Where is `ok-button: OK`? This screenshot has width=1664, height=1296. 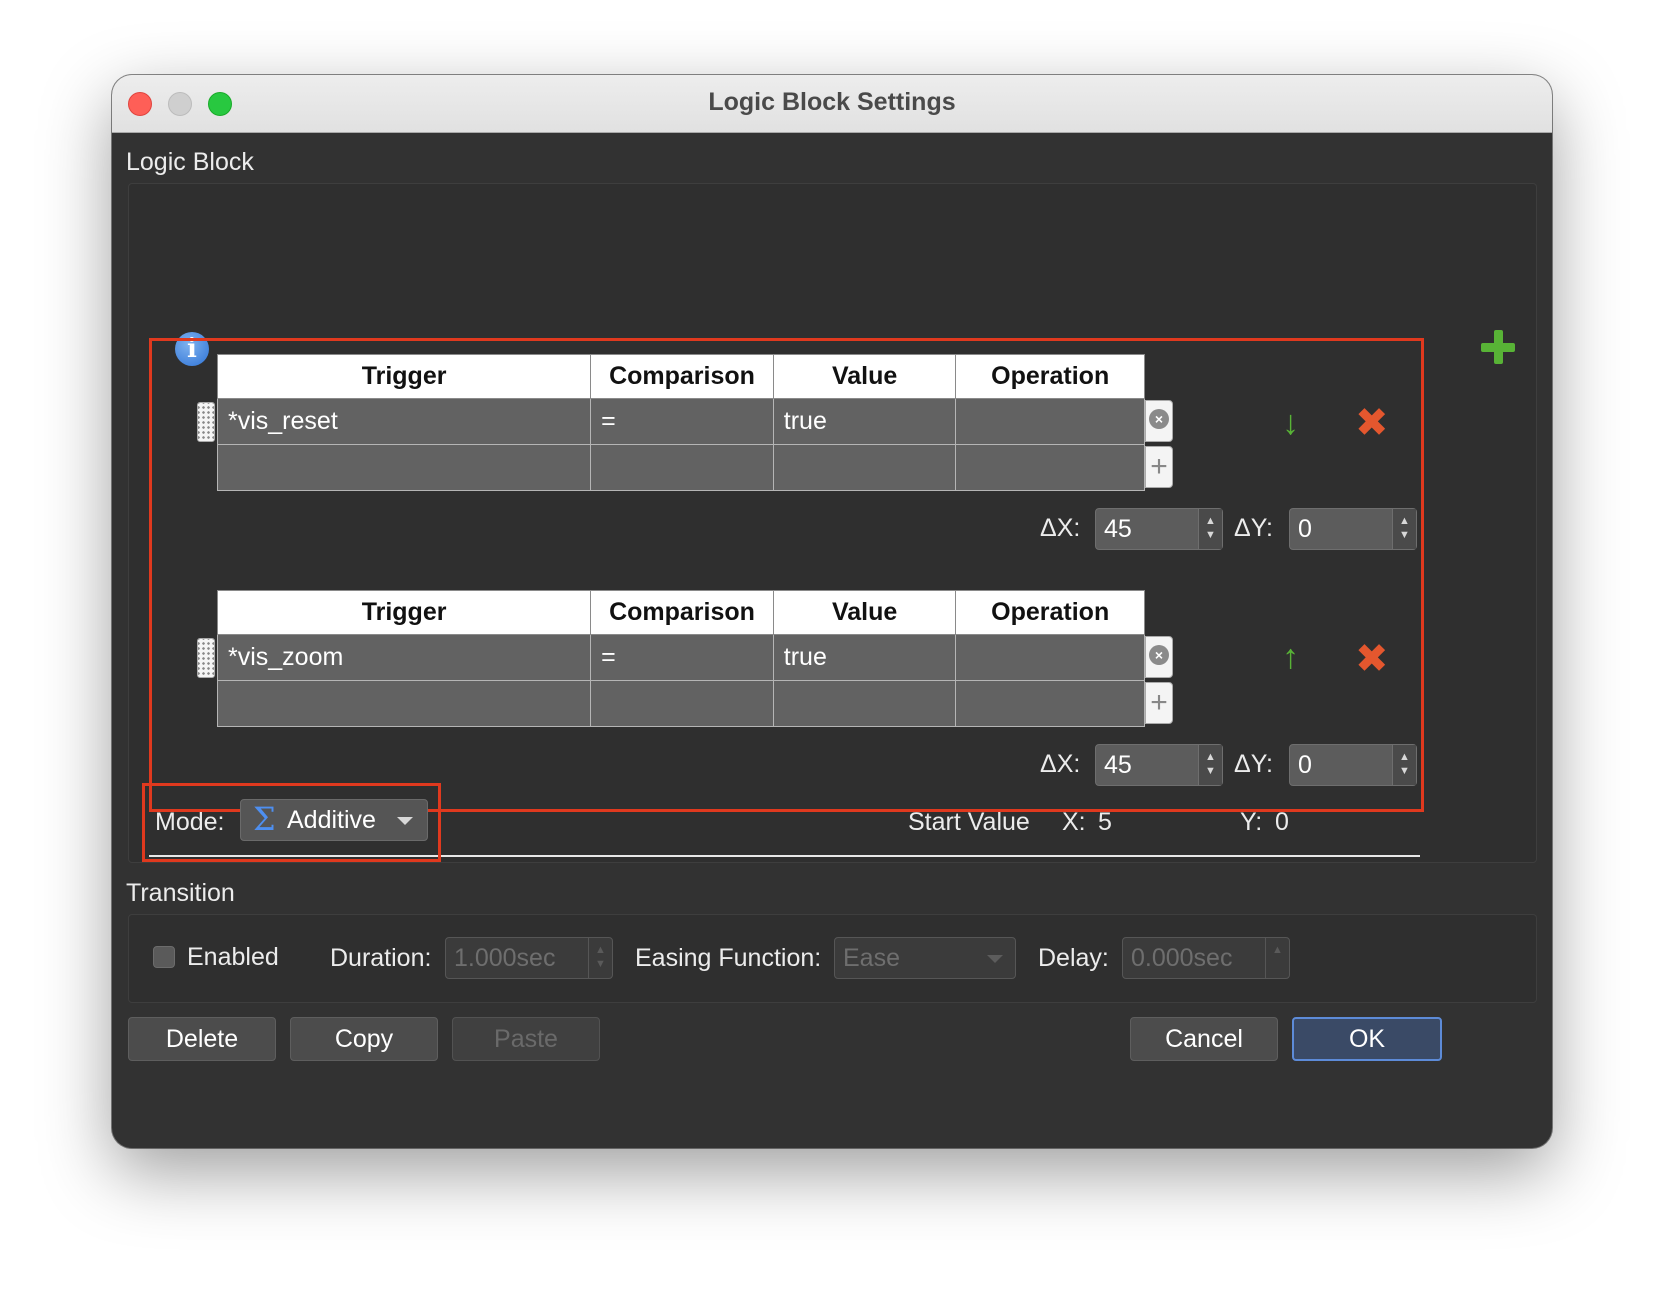
ok-button: OK is located at coordinates (1367, 1039).